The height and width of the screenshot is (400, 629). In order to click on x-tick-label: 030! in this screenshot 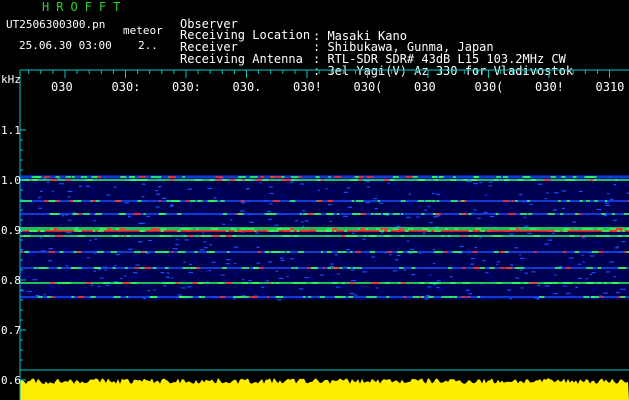, I will do `click(549, 87)`.